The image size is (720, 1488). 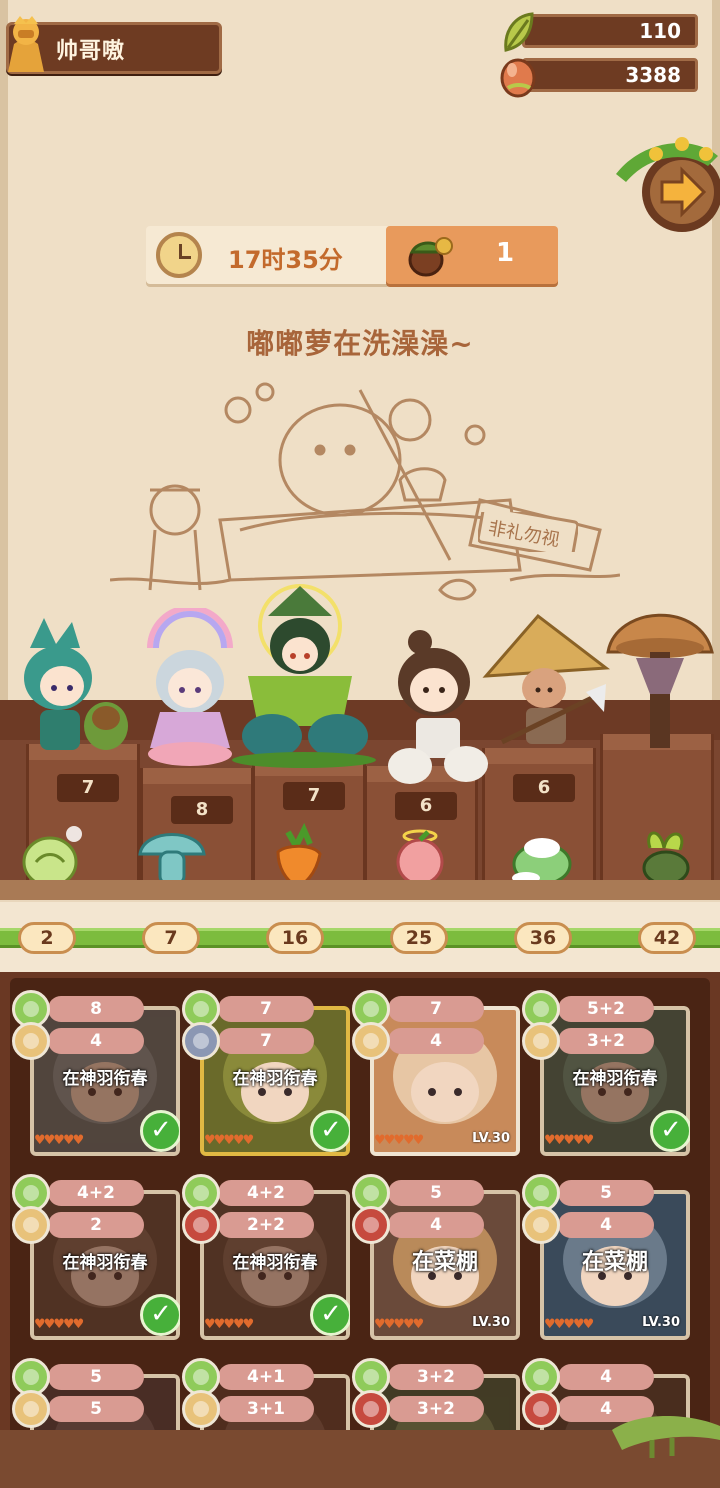 What do you see at coordinates (266, 1225) in the screenshot?
I see `meat-stat-pill: 2+2` at bounding box center [266, 1225].